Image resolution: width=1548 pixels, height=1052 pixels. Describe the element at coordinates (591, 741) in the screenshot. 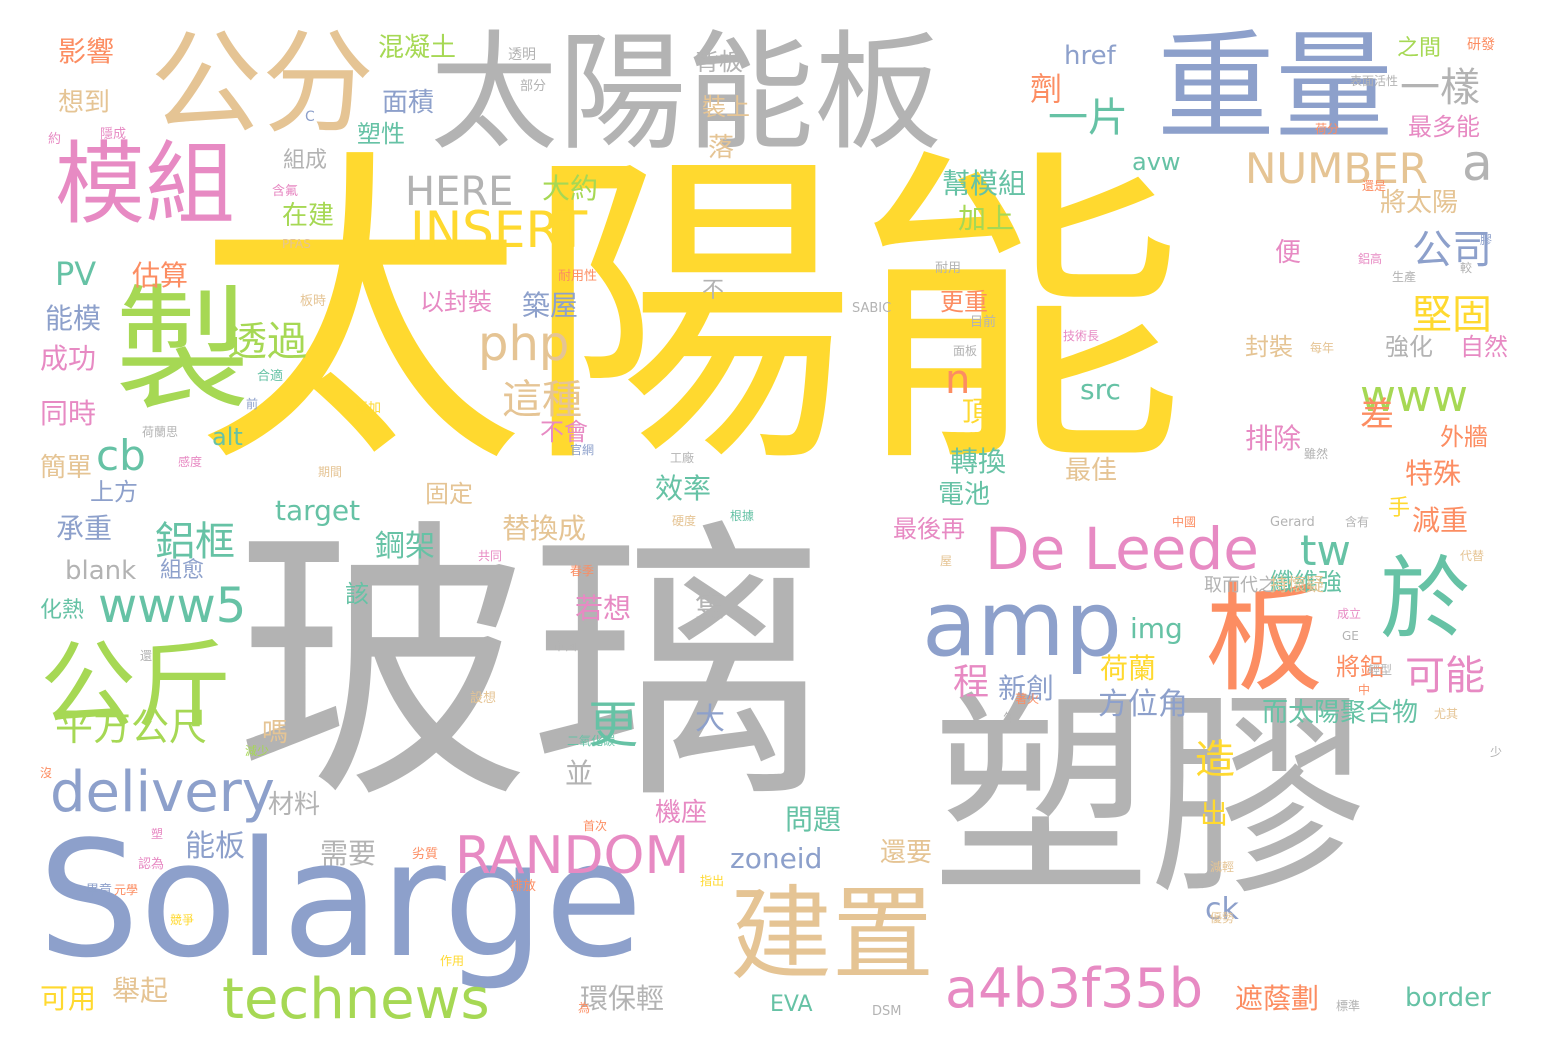

I see `word: 二氧化碳` at that location.